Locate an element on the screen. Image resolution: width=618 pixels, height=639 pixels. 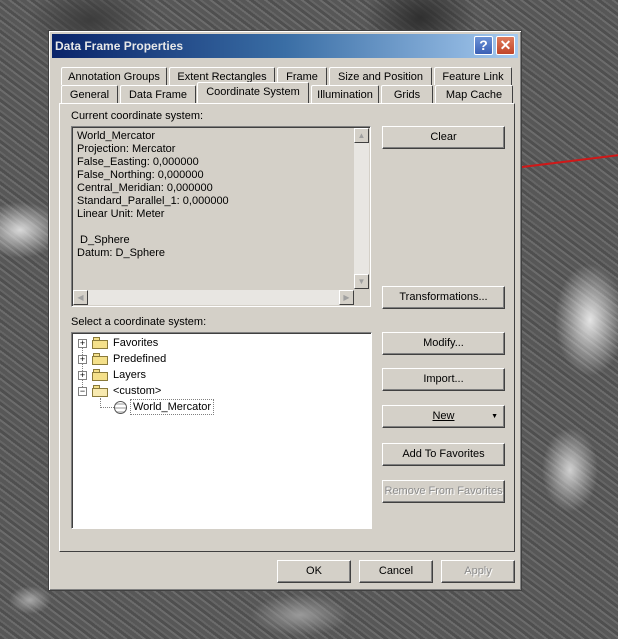
tab-grids: Grids is located at coordinates (407, 94).